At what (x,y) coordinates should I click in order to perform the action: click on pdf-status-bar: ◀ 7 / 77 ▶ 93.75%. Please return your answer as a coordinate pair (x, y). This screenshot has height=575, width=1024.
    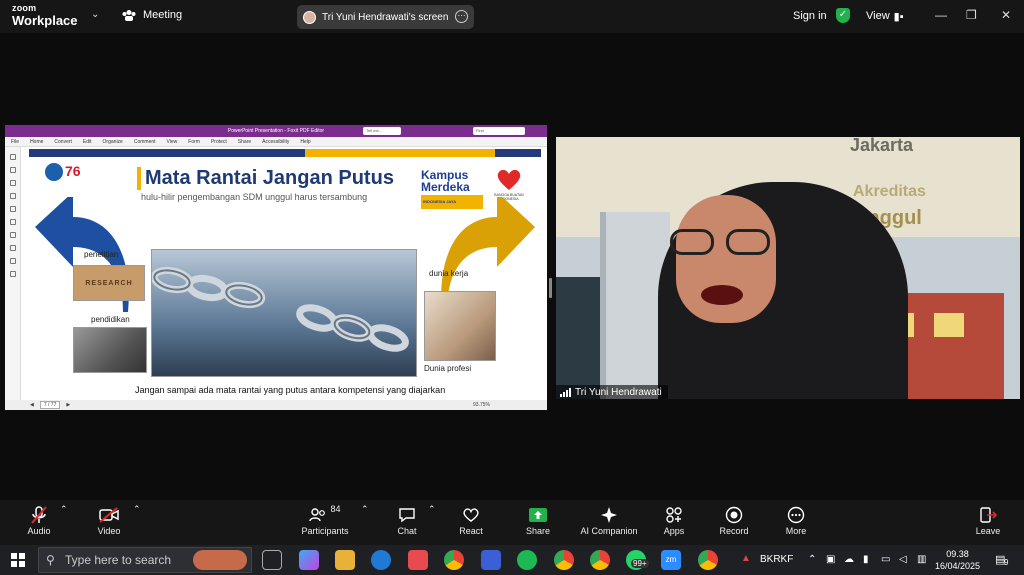
    Looking at the image, I should click on (276, 405).